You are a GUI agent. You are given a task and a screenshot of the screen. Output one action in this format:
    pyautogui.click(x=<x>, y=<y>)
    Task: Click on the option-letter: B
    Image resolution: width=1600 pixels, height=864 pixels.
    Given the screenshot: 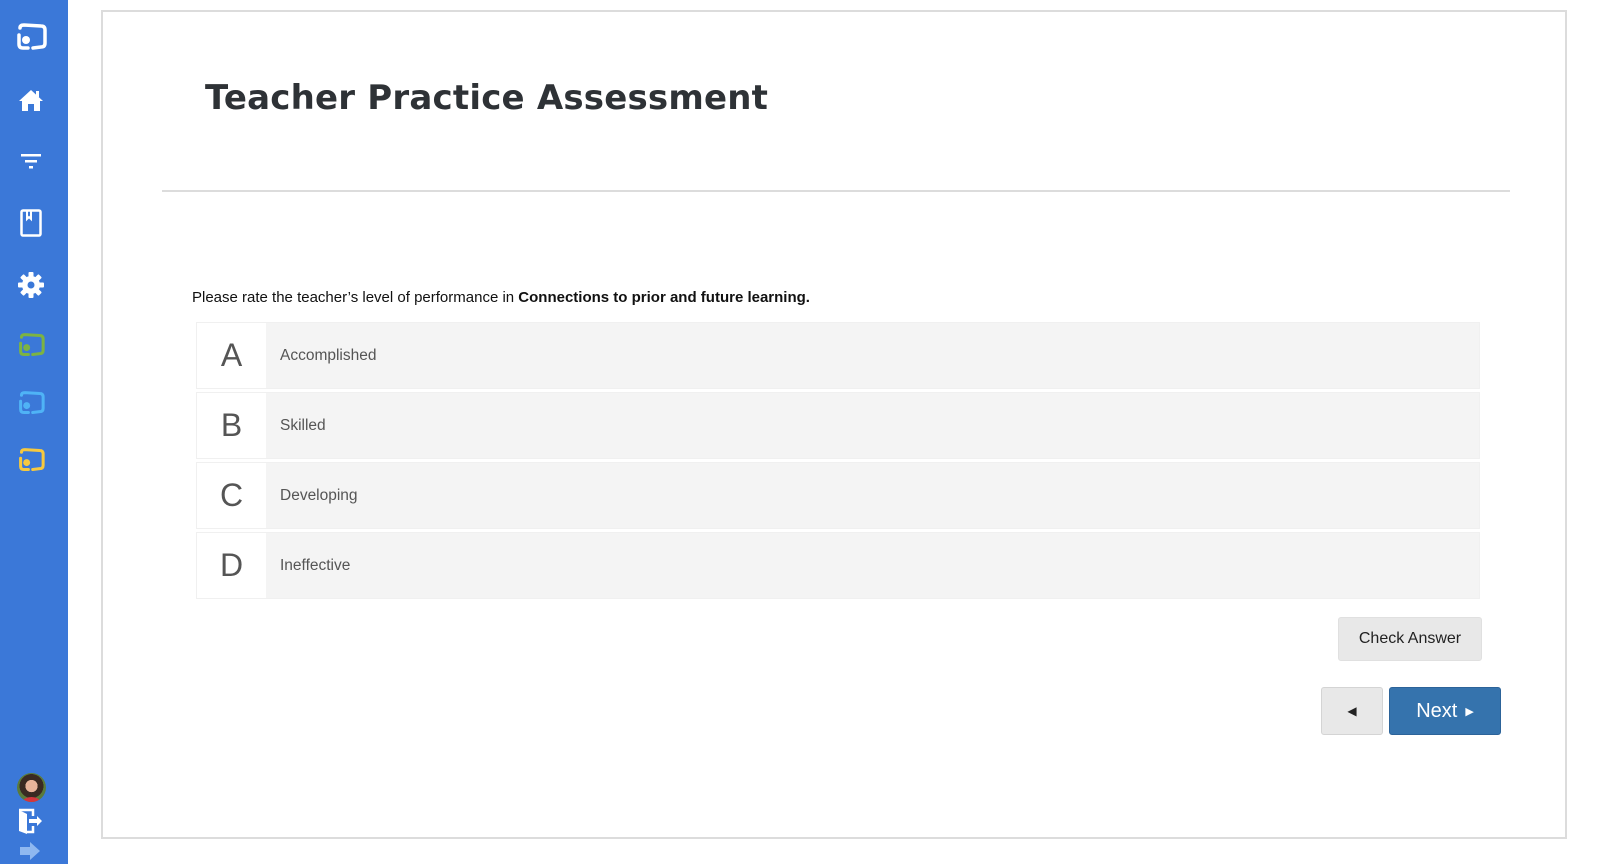 What is the action you would take?
    pyautogui.click(x=232, y=425)
    